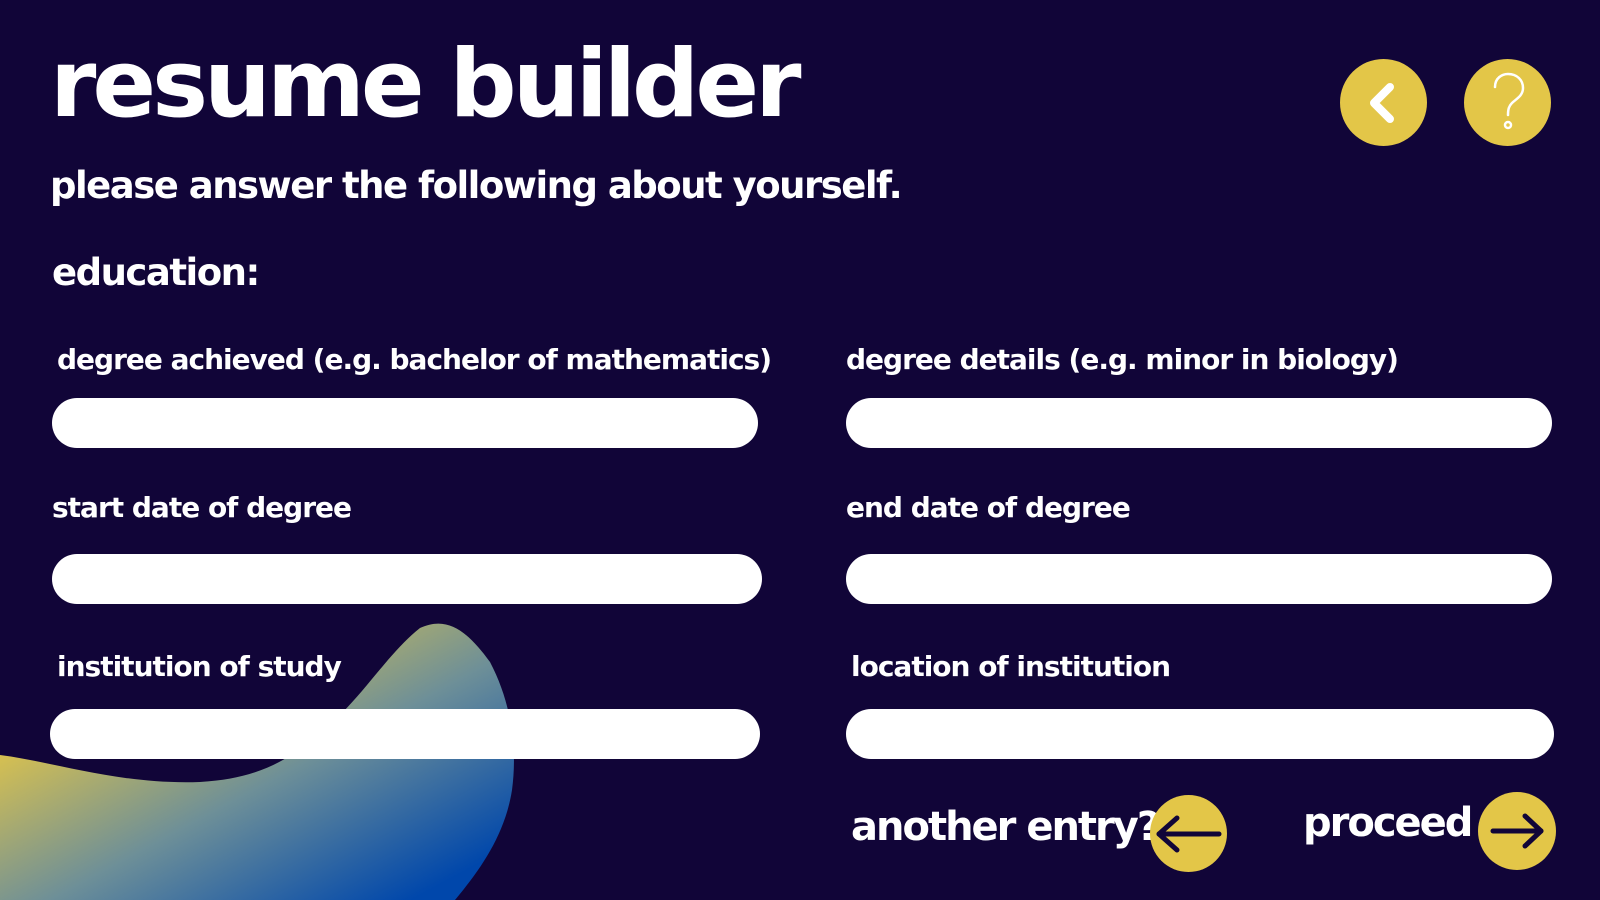  I want to click on another-entry-label: another entry?, so click(1005, 827).